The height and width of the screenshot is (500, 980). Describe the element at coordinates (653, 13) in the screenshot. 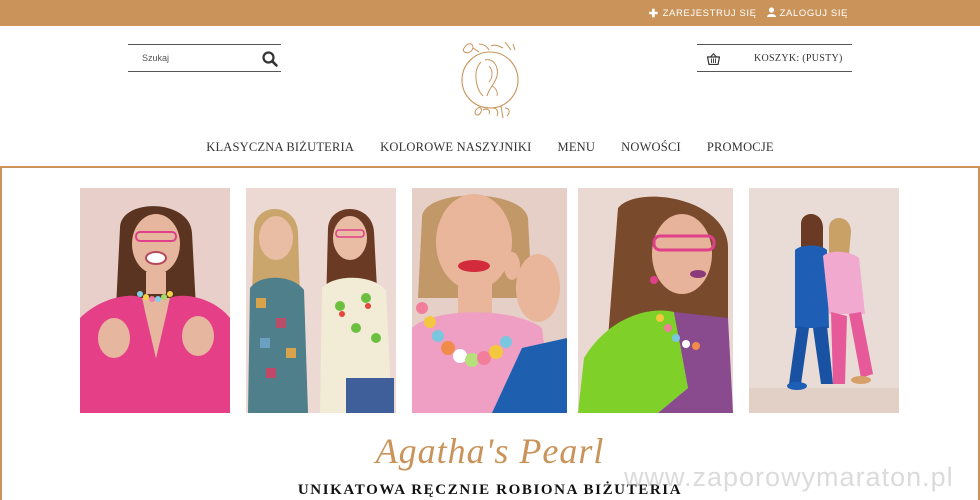

I see `plus-icon: ✚` at that location.